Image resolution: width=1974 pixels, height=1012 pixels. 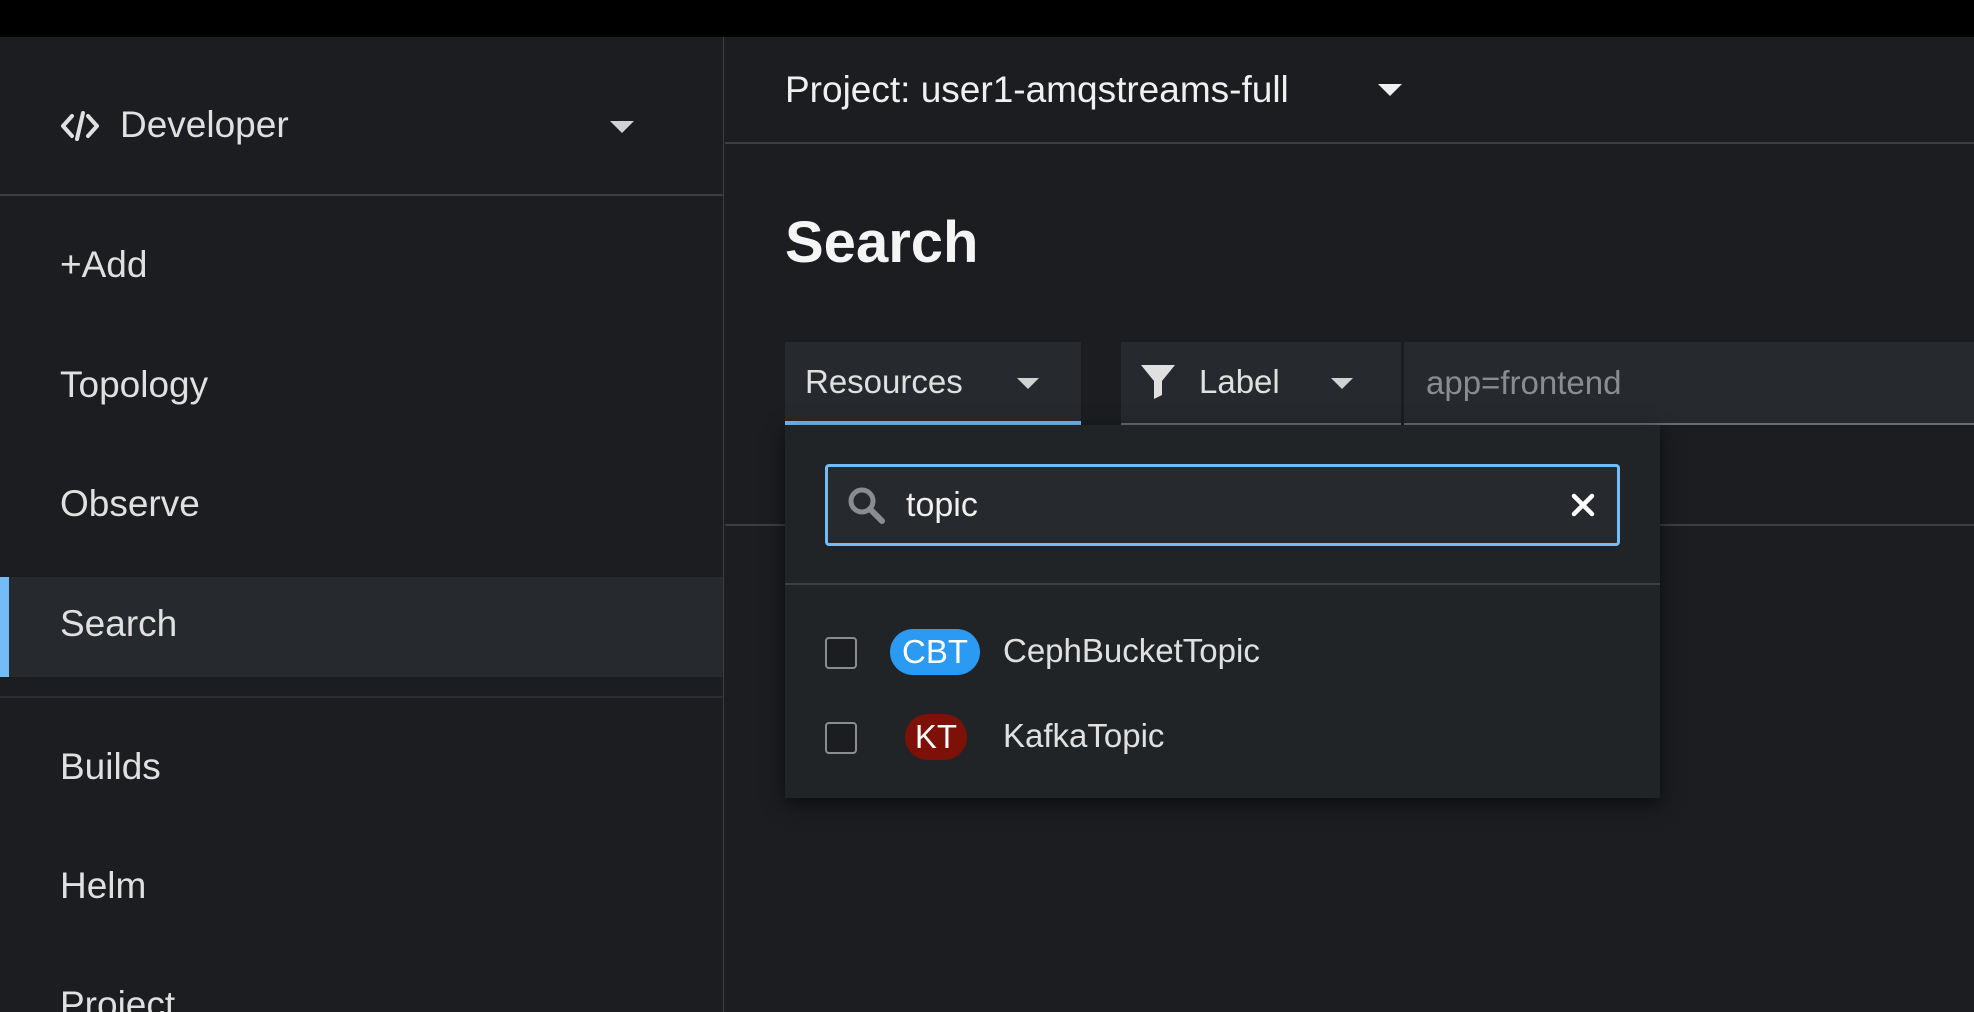 What do you see at coordinates (935, 652) in the screenshot?
I see `resource-badge: CBT` at bounding box center [935, 652].